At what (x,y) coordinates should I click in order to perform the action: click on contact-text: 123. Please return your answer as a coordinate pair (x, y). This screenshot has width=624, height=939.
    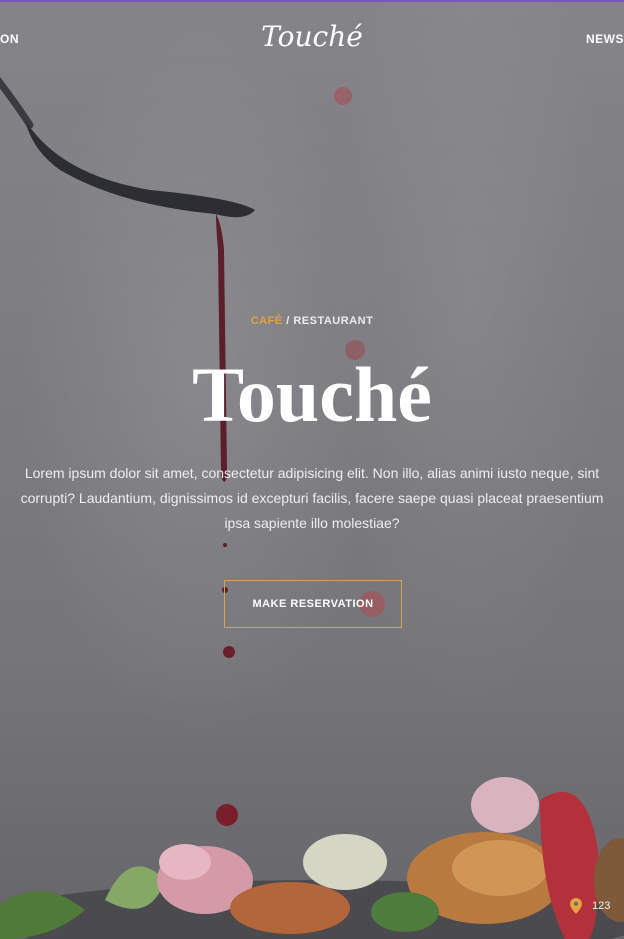
    Looking at the image, I should click on (601, 906).